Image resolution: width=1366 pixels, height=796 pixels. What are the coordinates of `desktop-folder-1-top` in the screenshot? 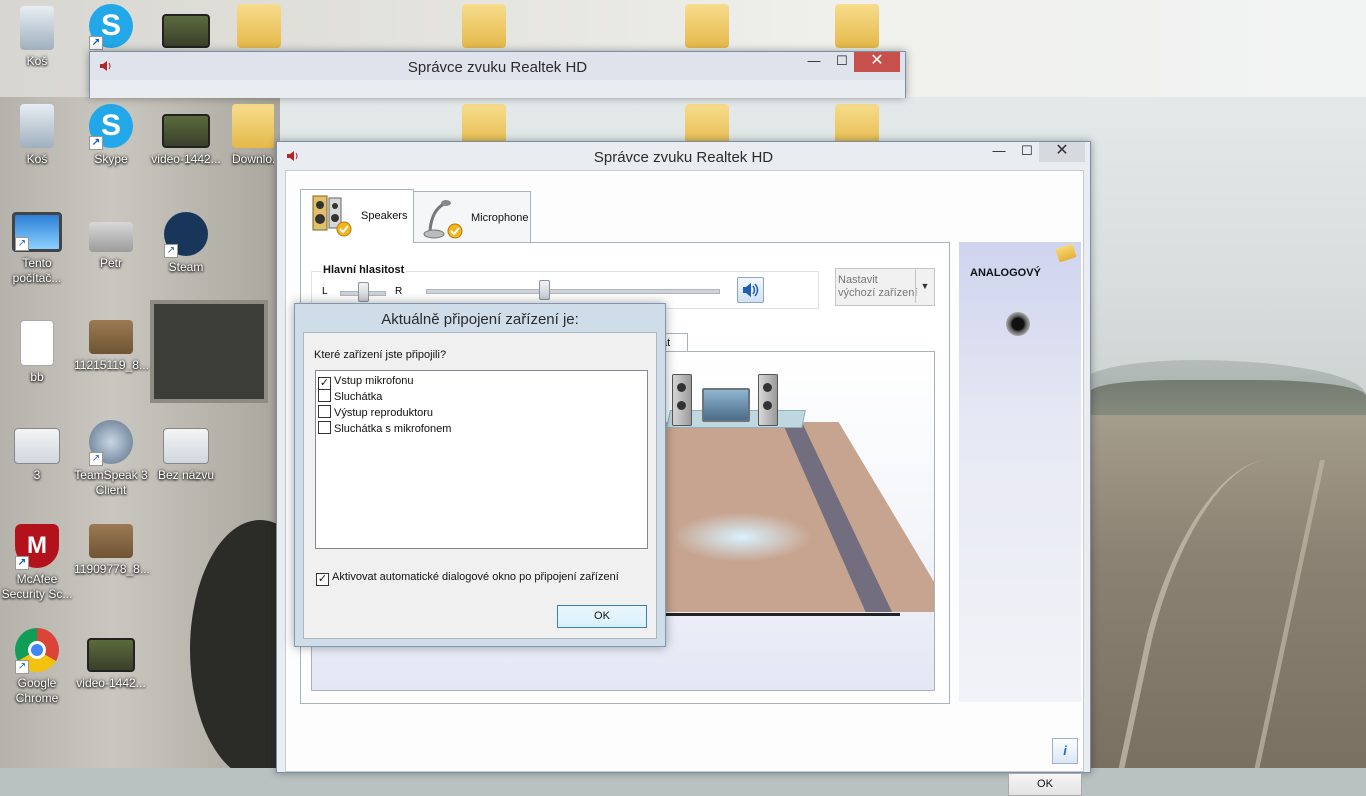 It's located at (484, 28).